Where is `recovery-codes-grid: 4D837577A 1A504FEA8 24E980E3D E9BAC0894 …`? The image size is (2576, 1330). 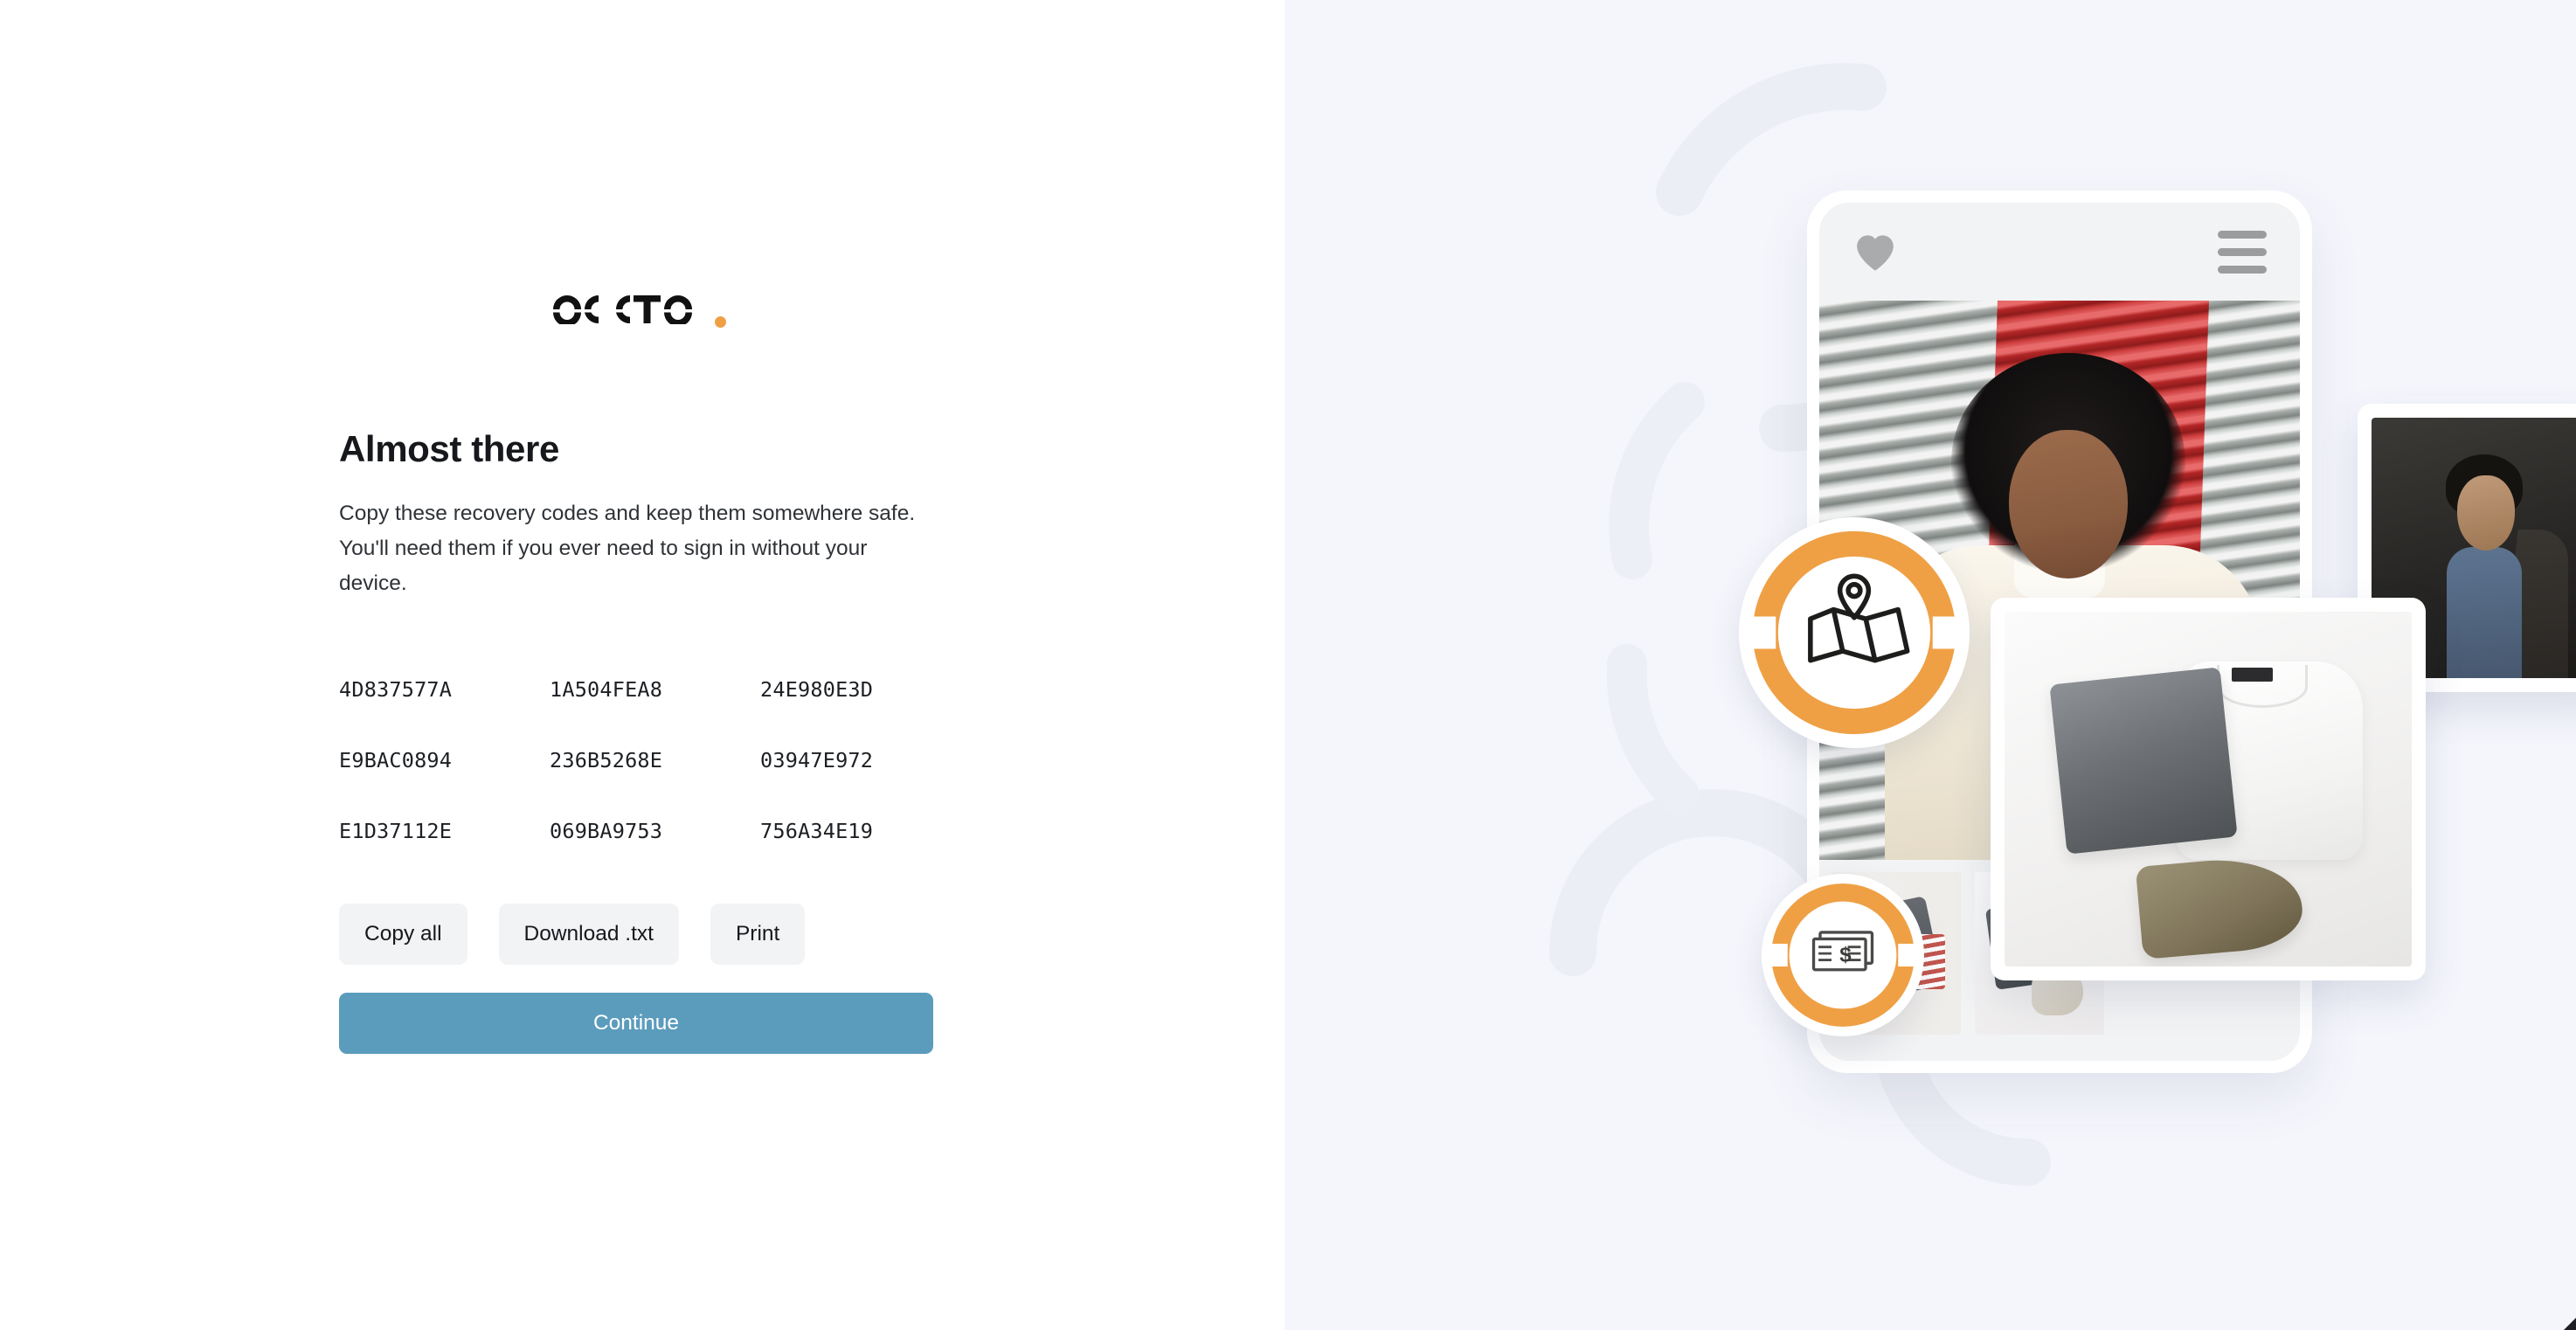
recovery-codes-grid: 4D837577A 1A504FEA8 24E980E3D E9BAC0894 … is located at coordinates (636, 761).